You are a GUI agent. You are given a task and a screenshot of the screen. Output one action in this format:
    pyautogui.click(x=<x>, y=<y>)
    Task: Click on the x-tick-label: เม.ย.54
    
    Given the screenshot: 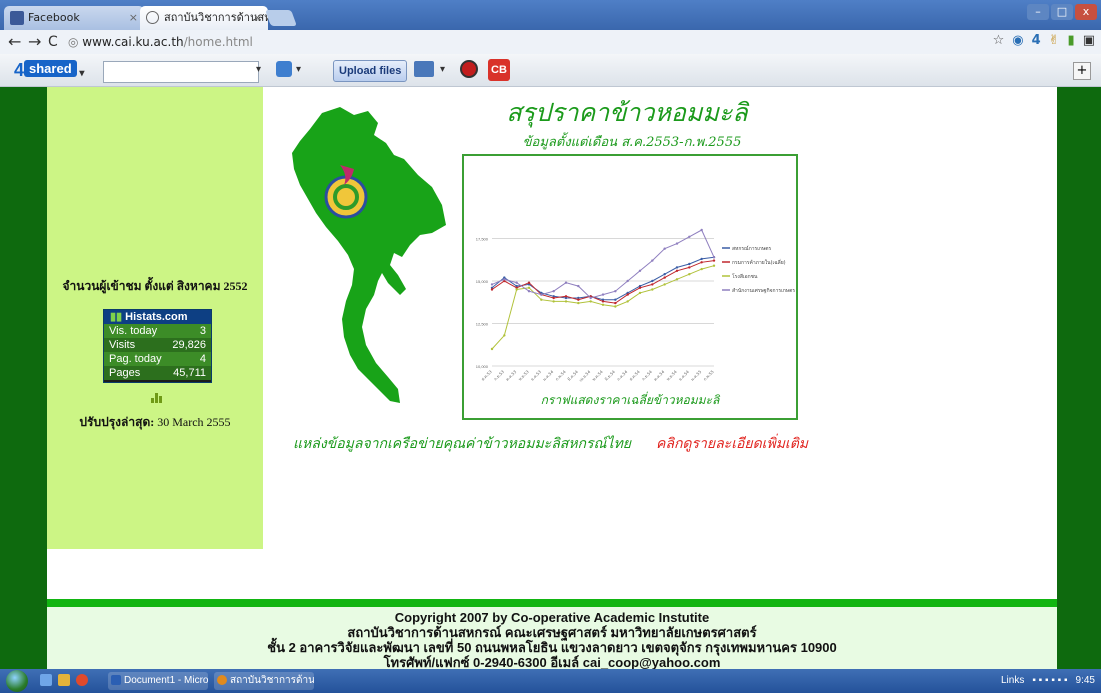 What is the action you would take?
    pyautogui.click(x=585, y=376)
    